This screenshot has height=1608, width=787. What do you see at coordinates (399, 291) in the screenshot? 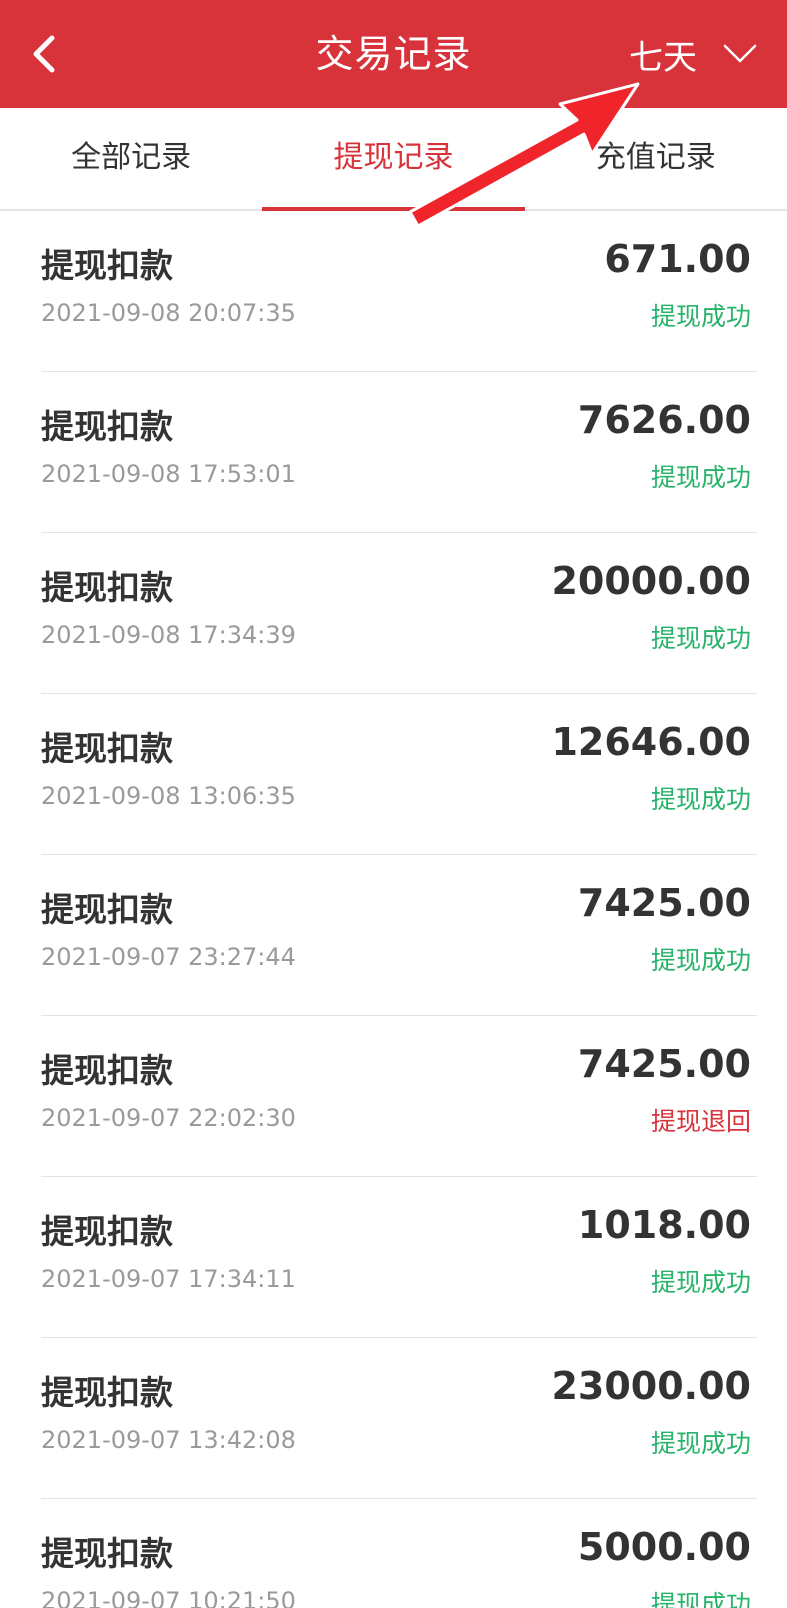
I see `list-item: 提现扣款 2021-09-08 20:07:35 671.00 提现成功` at bounding box center [399, 291].